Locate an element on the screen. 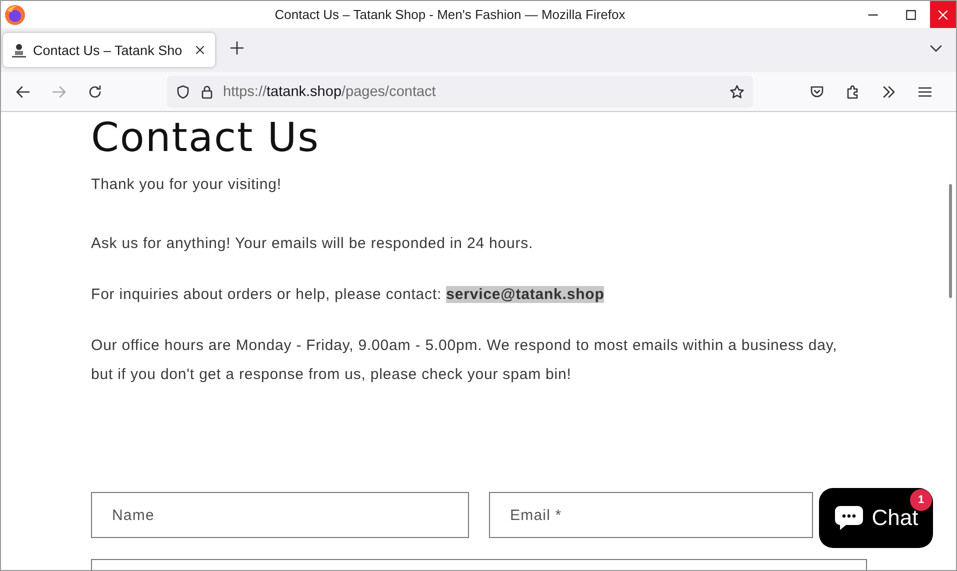 The width and height of the screenshot is (957, 571). pocket-icon is located at coordinates (817, 92).